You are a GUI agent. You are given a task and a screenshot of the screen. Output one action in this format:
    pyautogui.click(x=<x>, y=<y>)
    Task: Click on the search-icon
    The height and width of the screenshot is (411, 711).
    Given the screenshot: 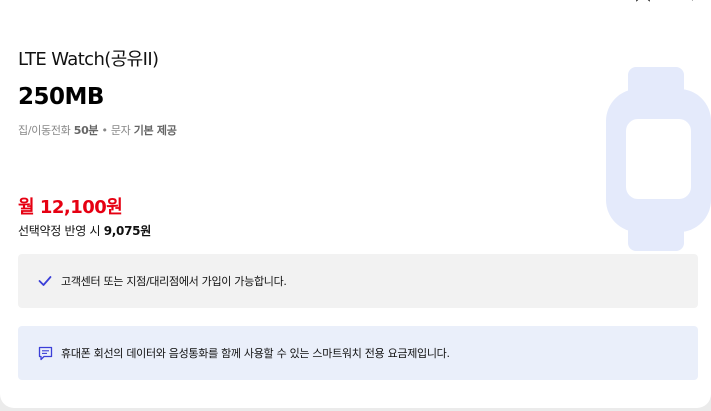 What is the action you would take?
    pyautogui.click(x=684, y=1)
    